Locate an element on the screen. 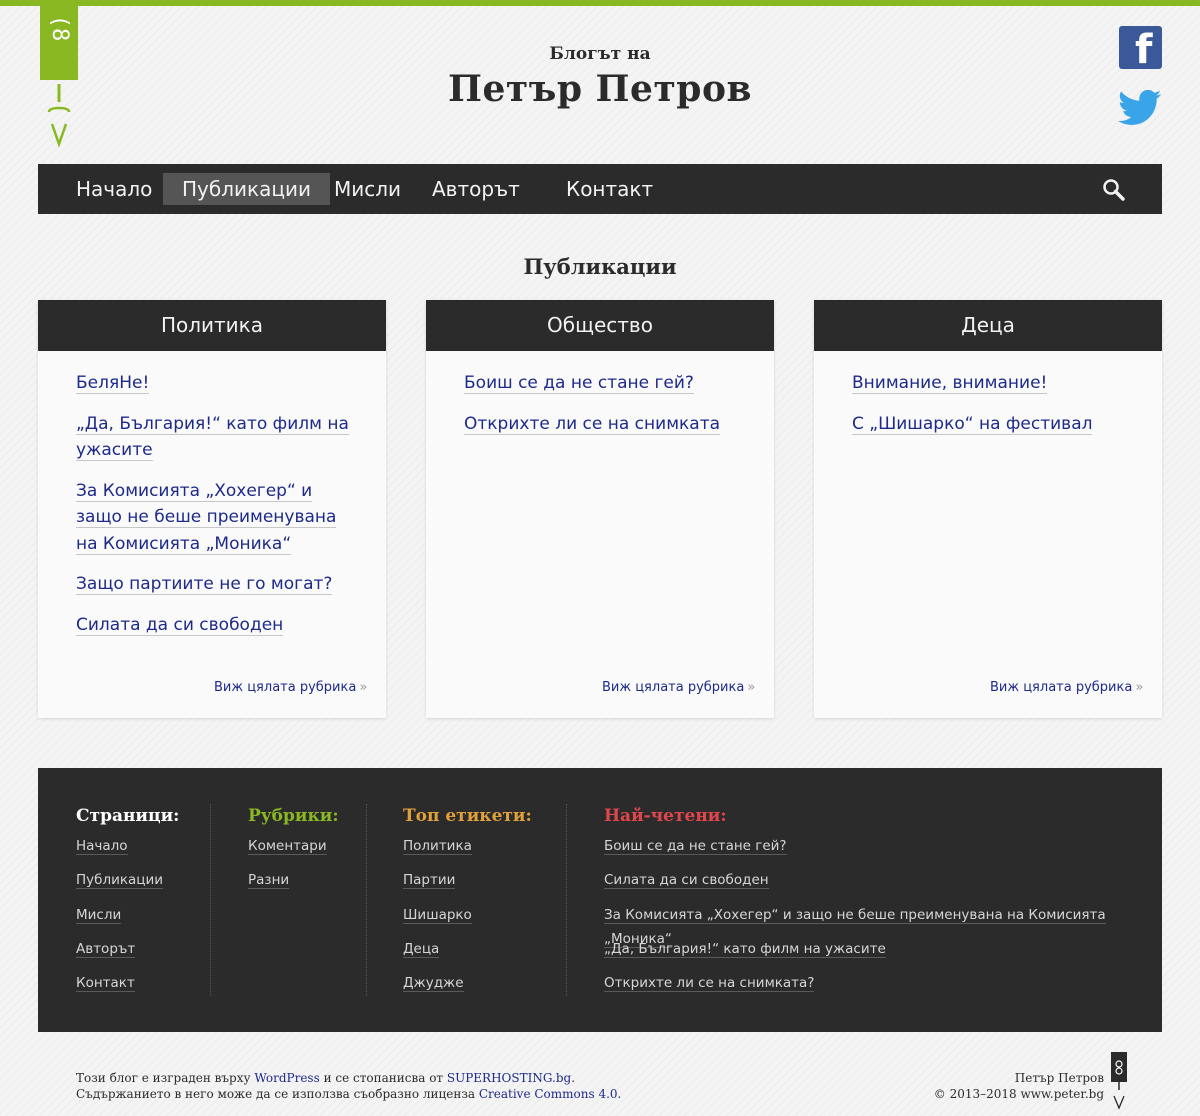 This screenshot has height=1116, width=1200. wordpress-link: WordPress is located at coordinates (286, 1078).